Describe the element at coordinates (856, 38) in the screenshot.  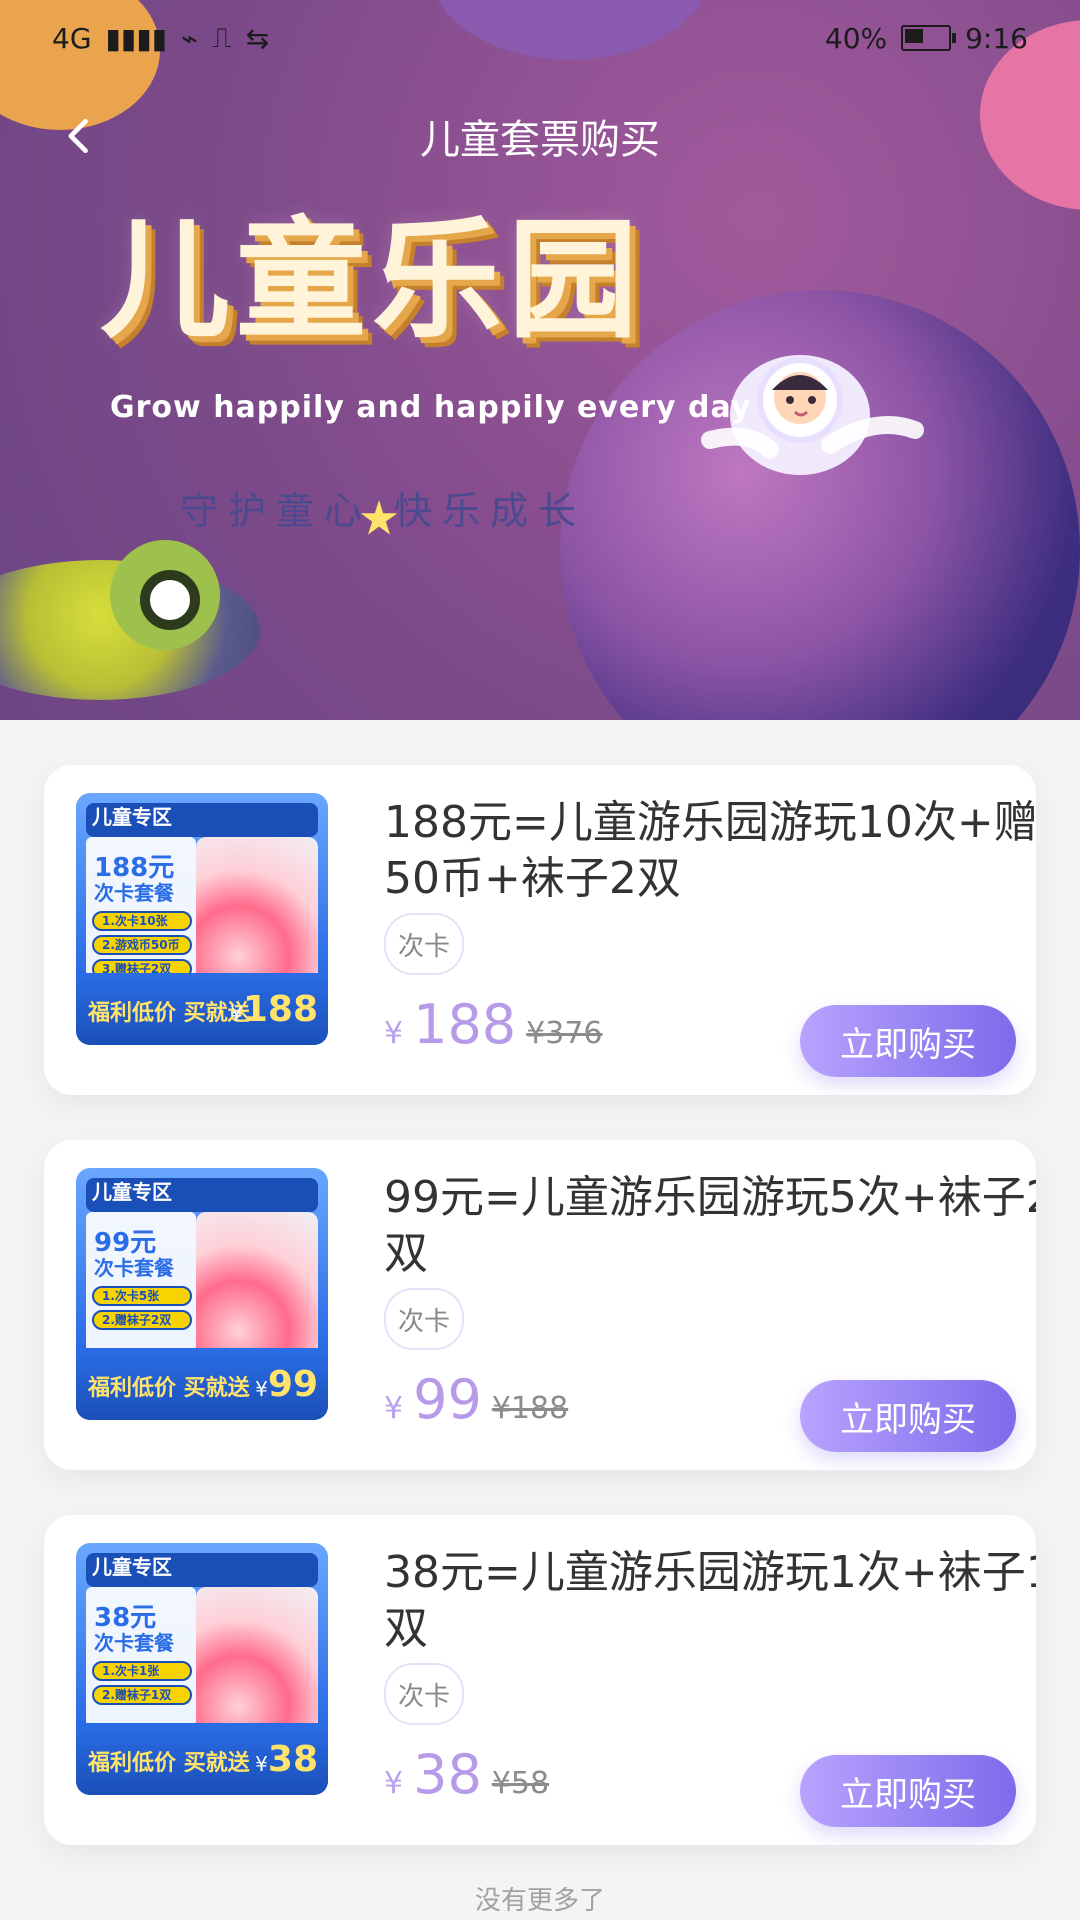
I see `battery-percent: 40%` at that location.